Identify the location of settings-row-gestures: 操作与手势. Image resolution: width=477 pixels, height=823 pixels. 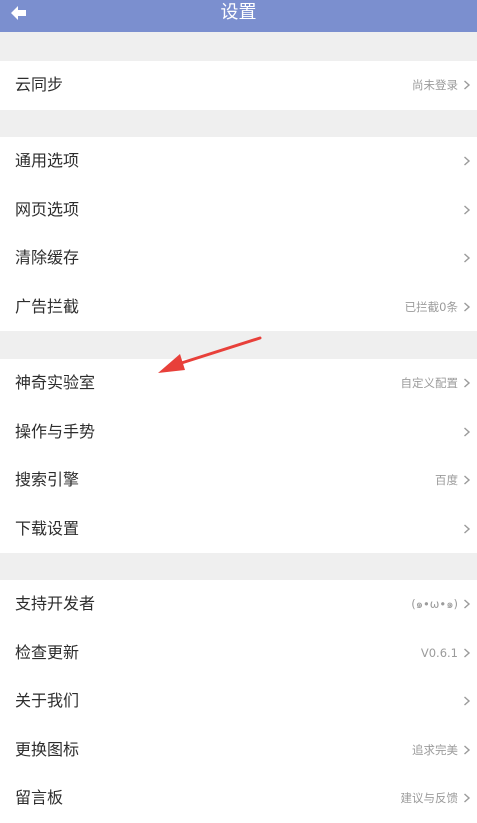
(238, 432).